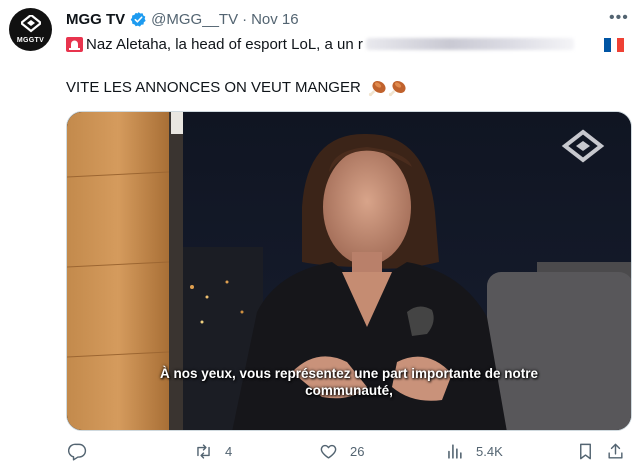  What do you see at coordinates (469, 44) in the screenshot?
I see `redacted-text` at bounding box center [469, 44].